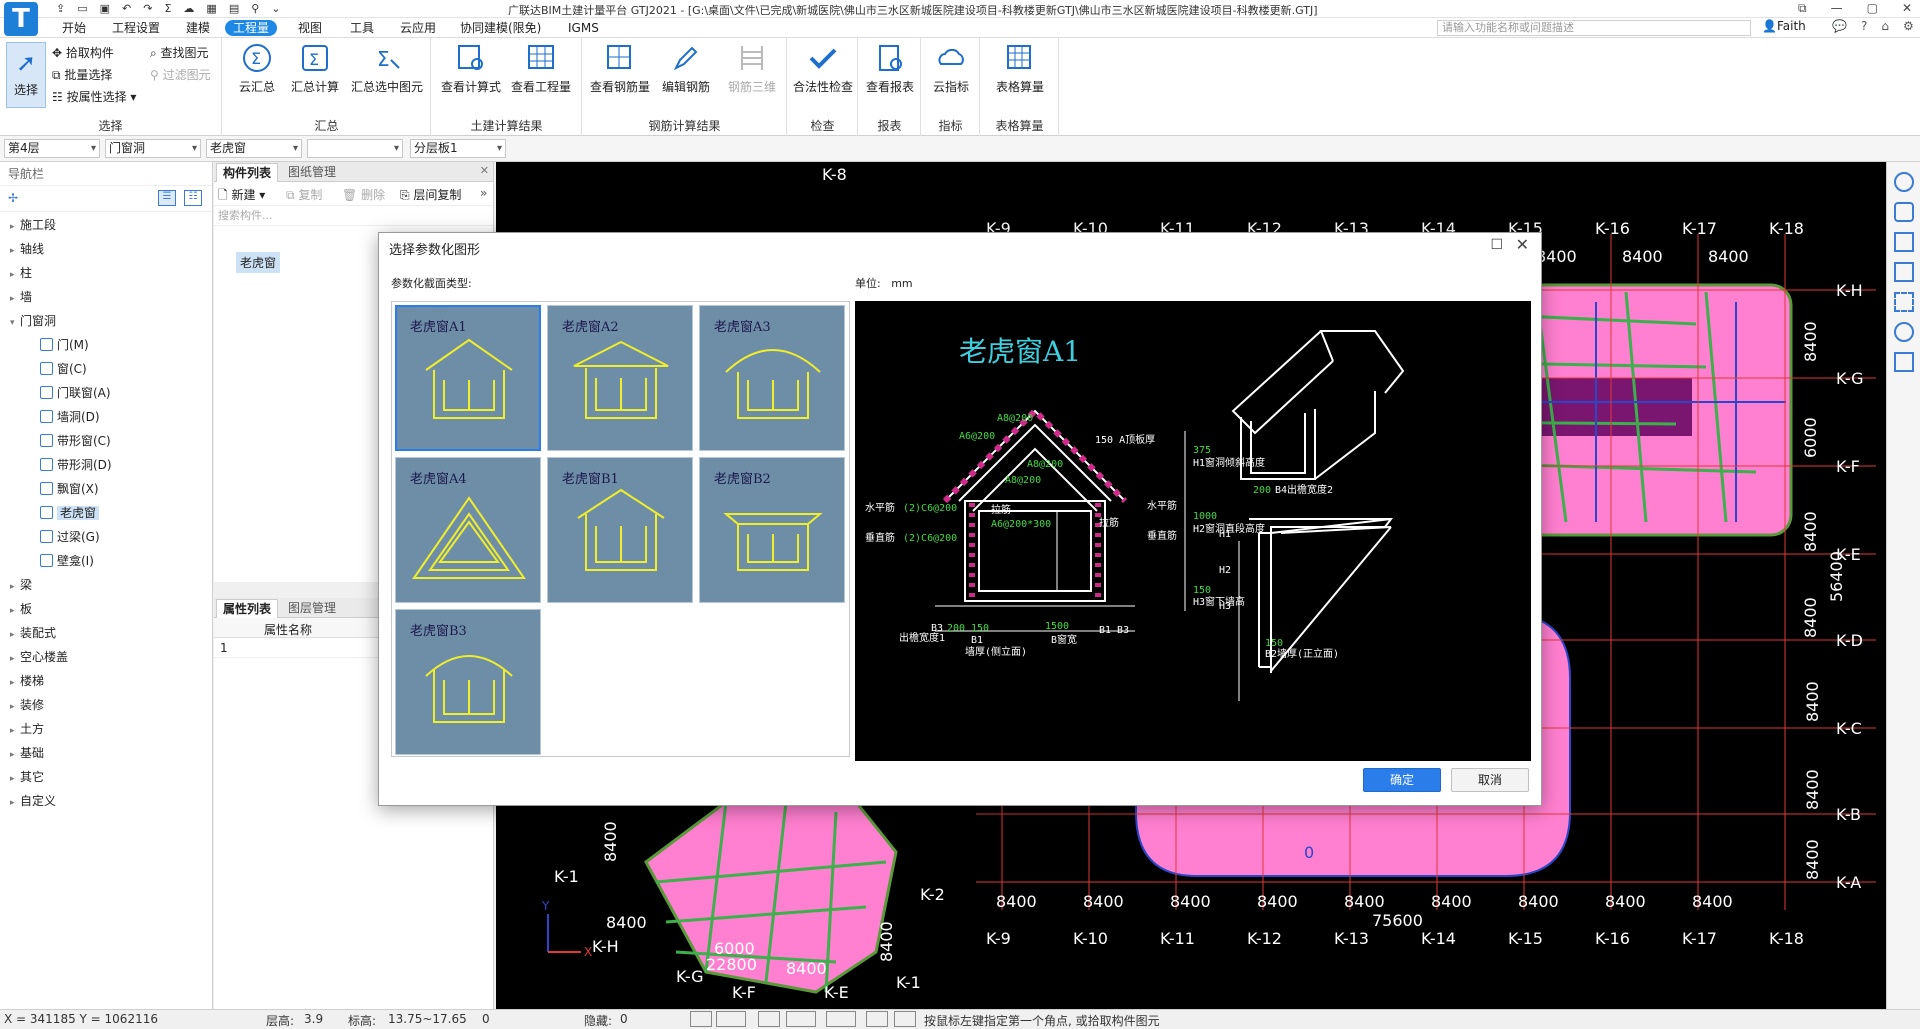  I want to click on grid-icon: ▦, so click(211, 9).